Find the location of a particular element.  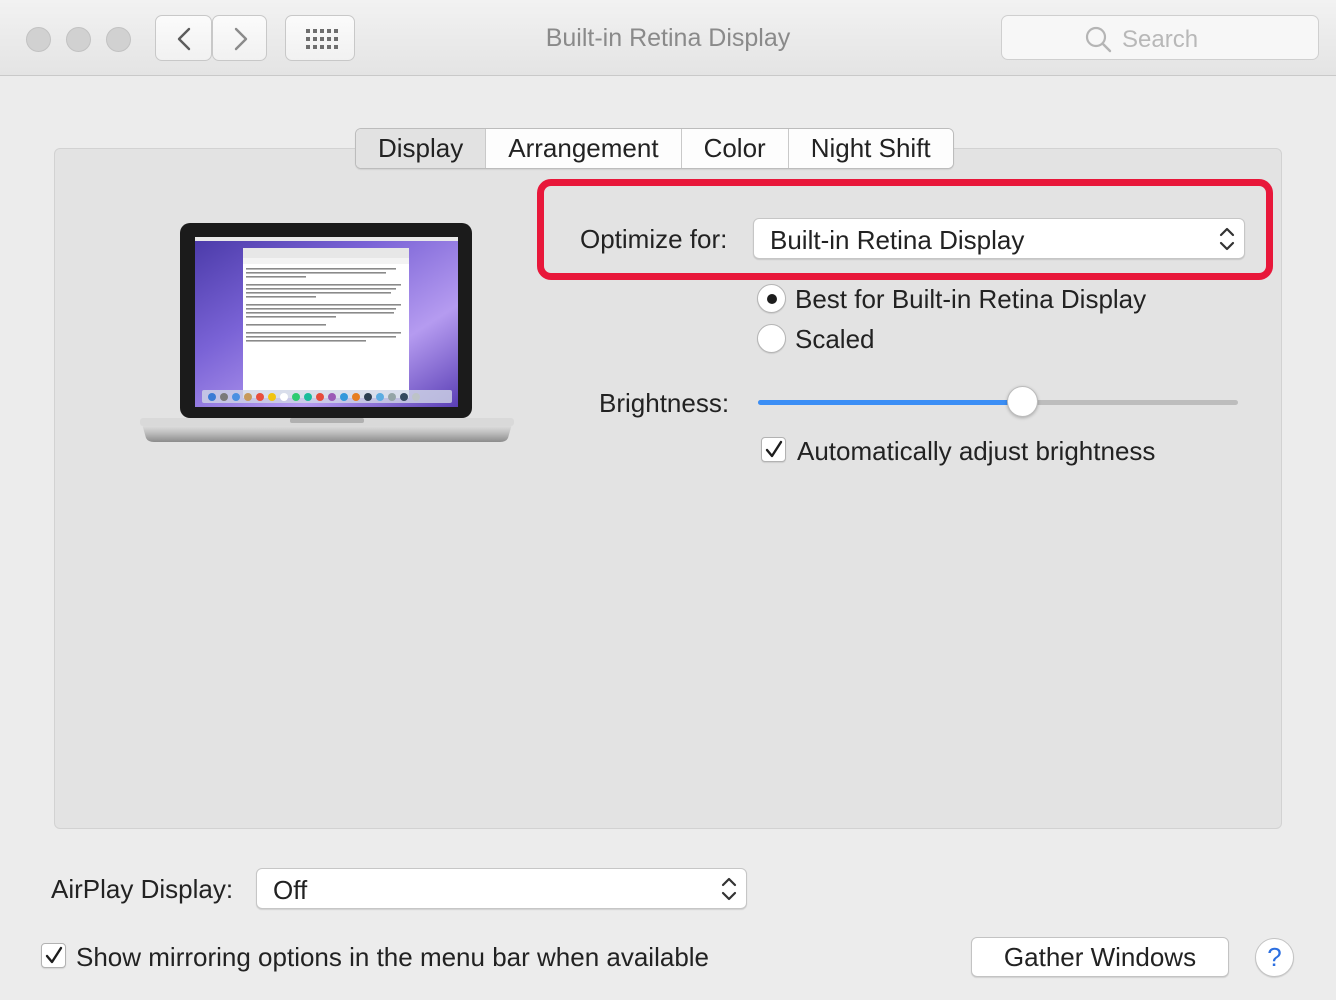

auto-brightness-label: Automatically adjust brightness is located at coordinates (976, 451).